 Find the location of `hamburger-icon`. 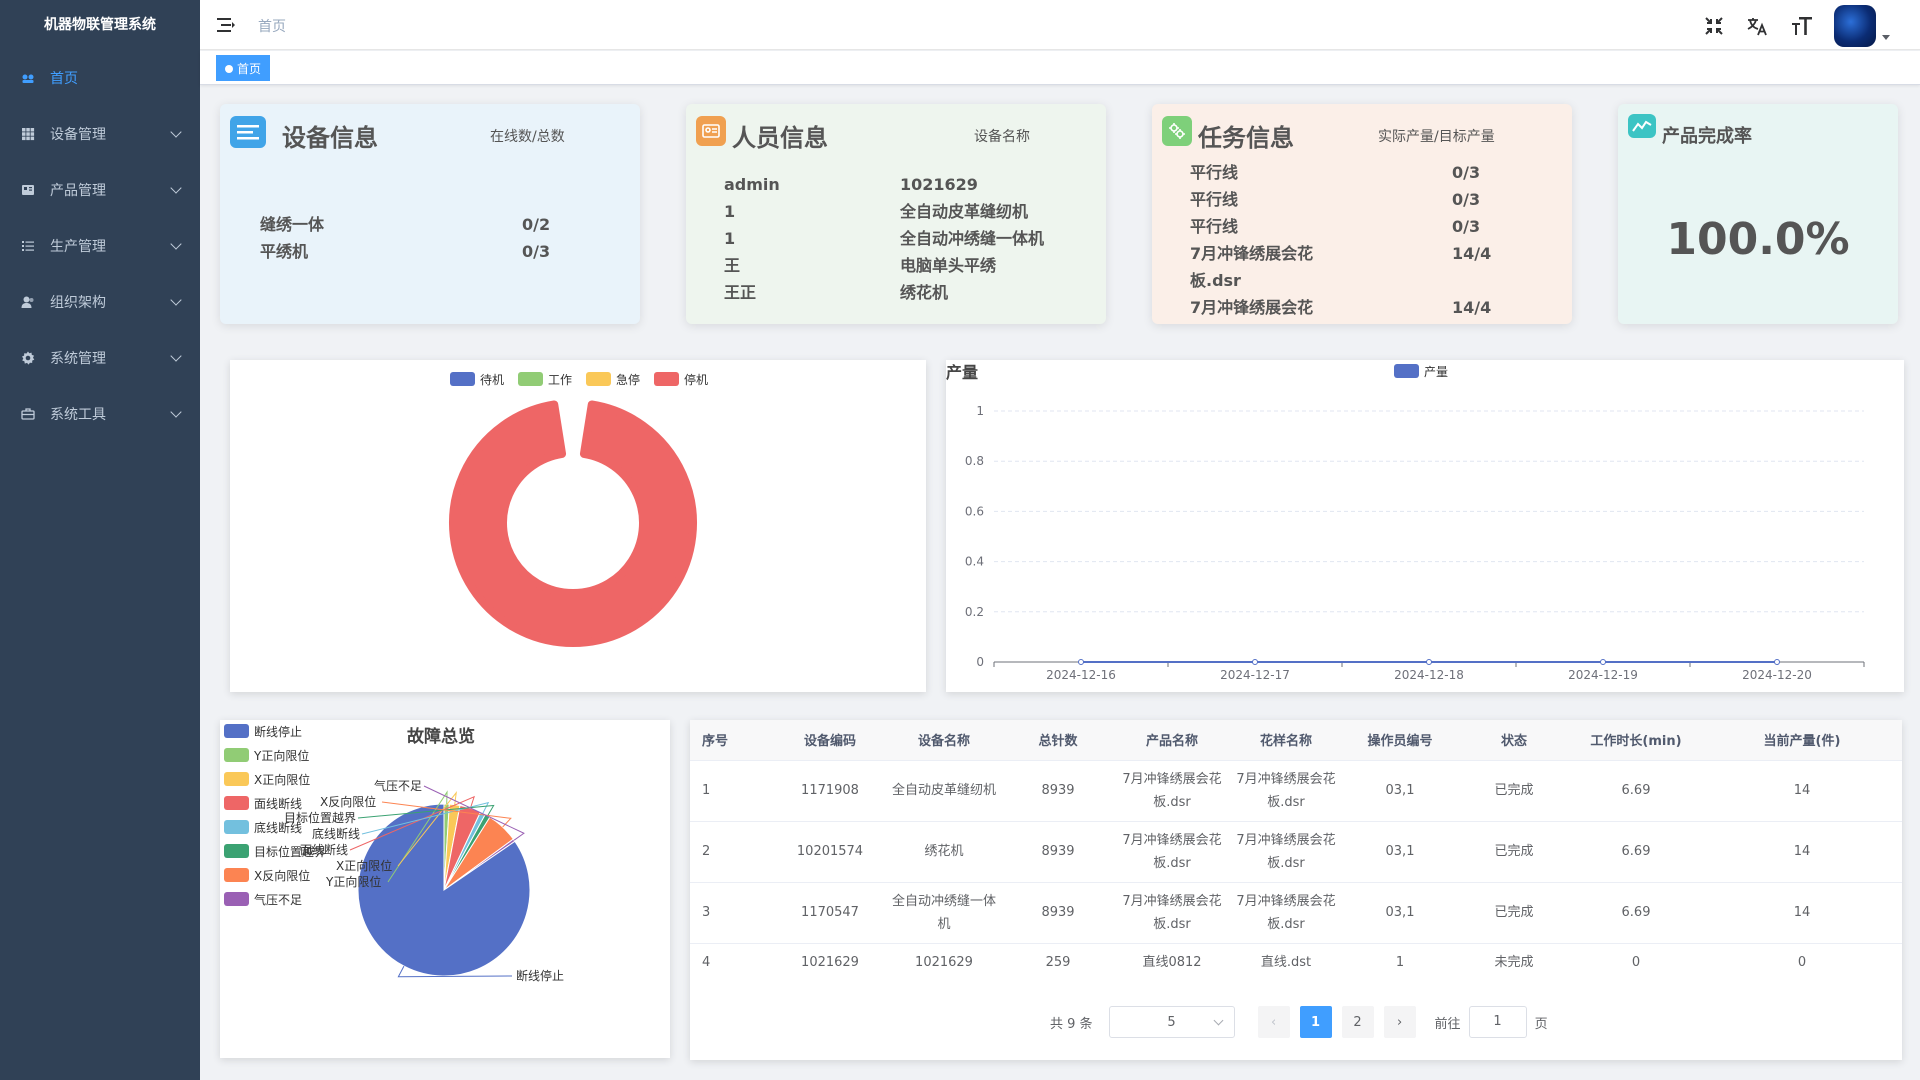

hamburger-icon is located at coordinates (226, 25).